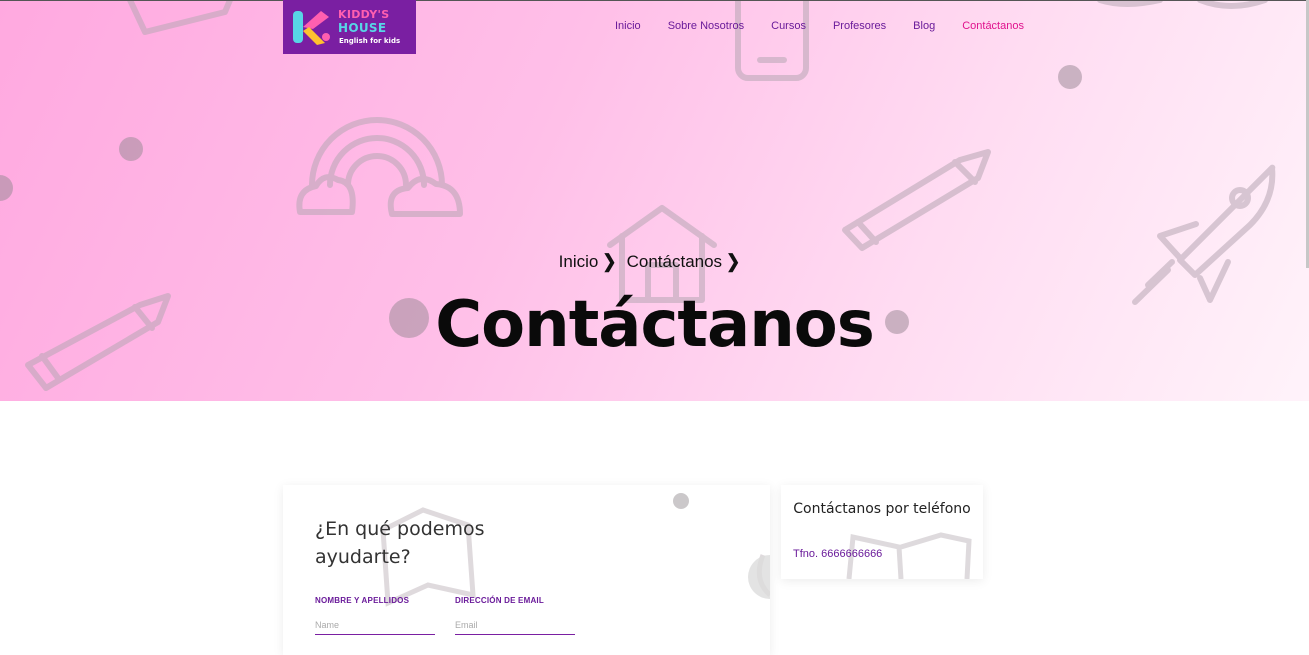 This screenshot has width=1309, height=655. What do you see at coordinates (515, 626) in the screenshot?
I see `email-input` at bounding box center [515, 626].